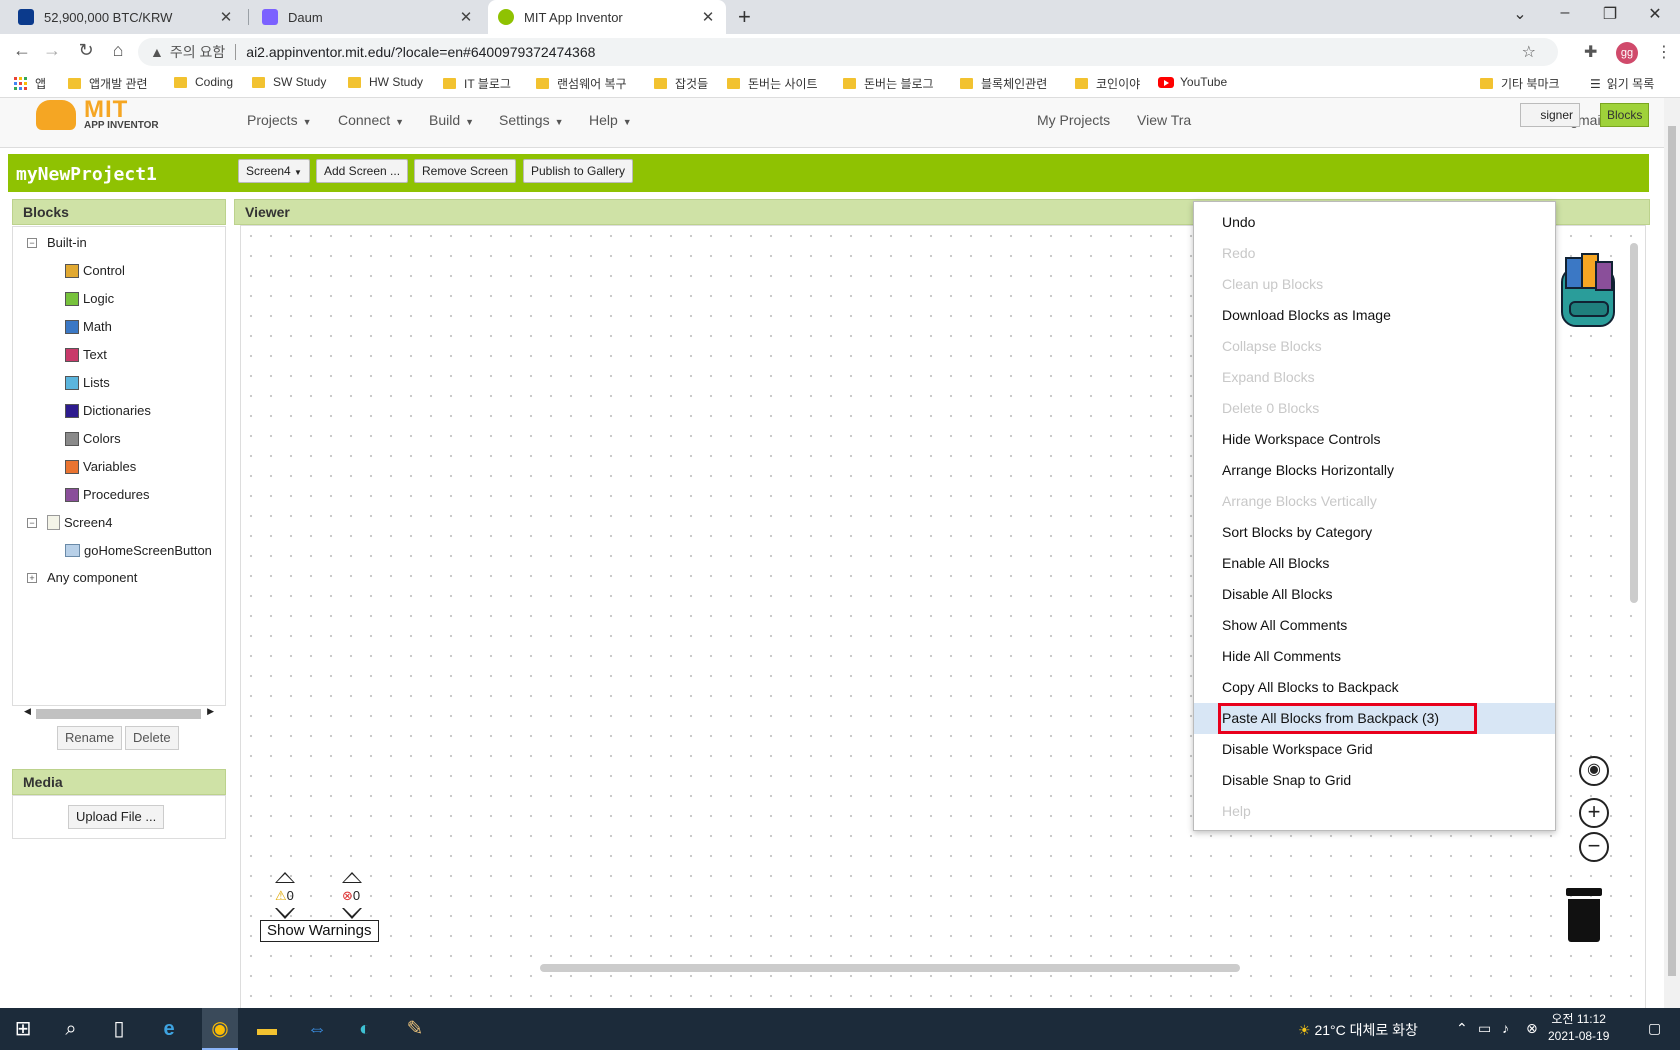  What do you see at coordinates (203, 82) in the screenshot?
I see `bookmark-folder: Coding` at bounding box center [203, 82].